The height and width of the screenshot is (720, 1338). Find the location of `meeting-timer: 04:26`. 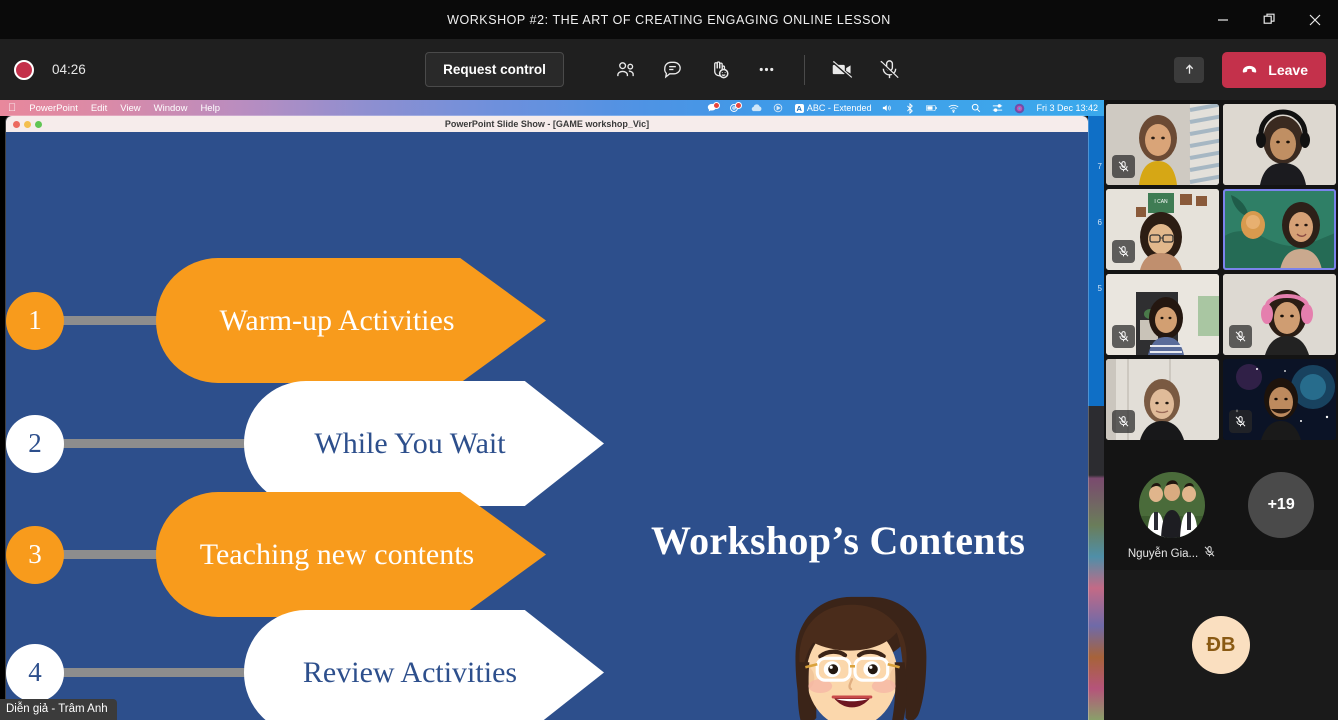

meeting-timer: 04:26 is located at coordinates (69, 69).